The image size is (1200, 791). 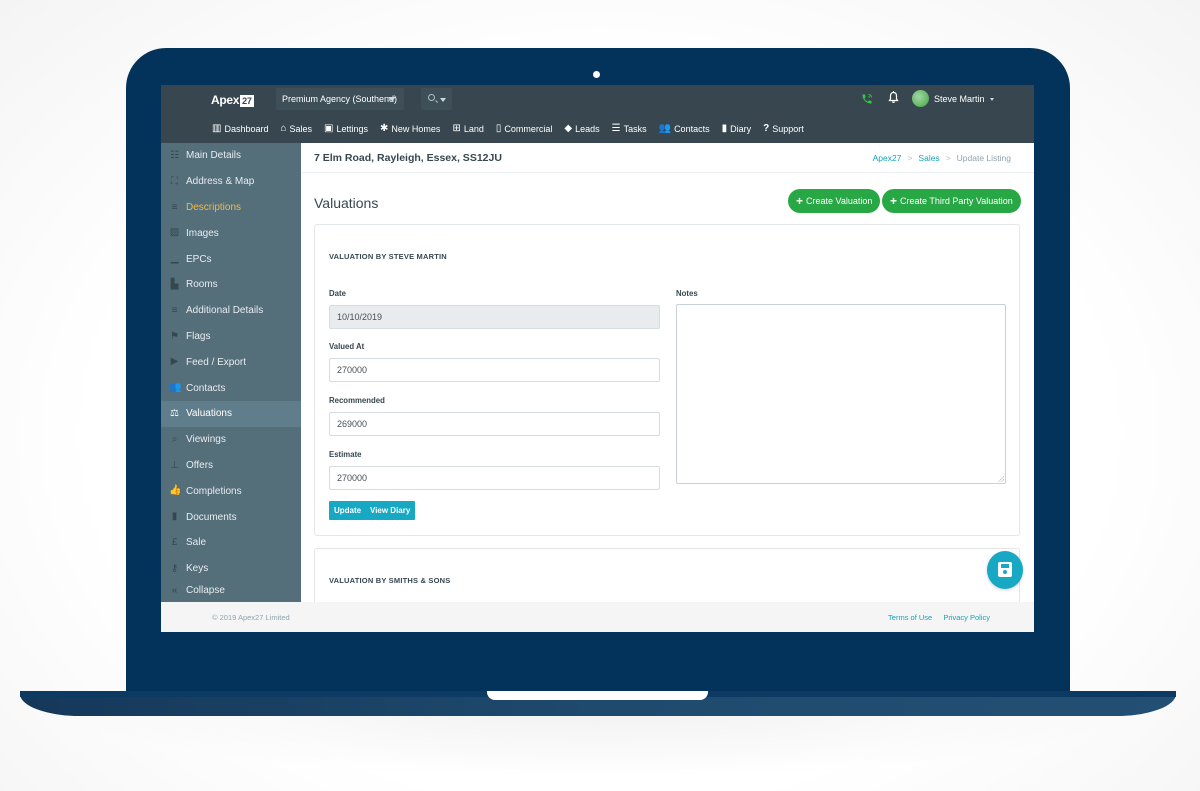 I want to click on sidebar-item-completions: 👍 Completions, so click(x=231, y=491).